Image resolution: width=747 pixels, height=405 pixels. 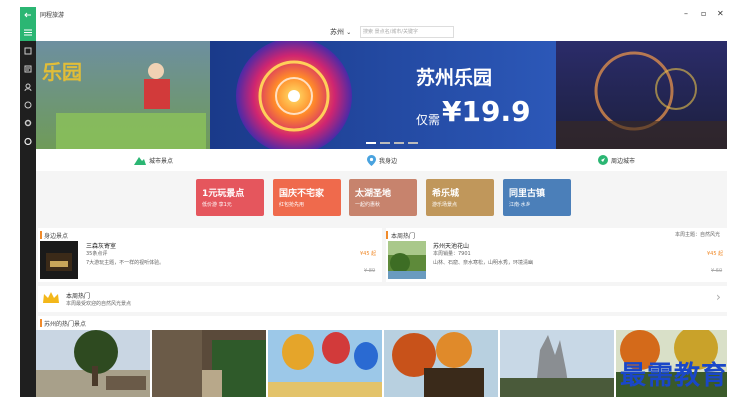 I want to click on promo-subtitle: 本周最受欢迎的自然风光景点, so click(x=99, y=304).